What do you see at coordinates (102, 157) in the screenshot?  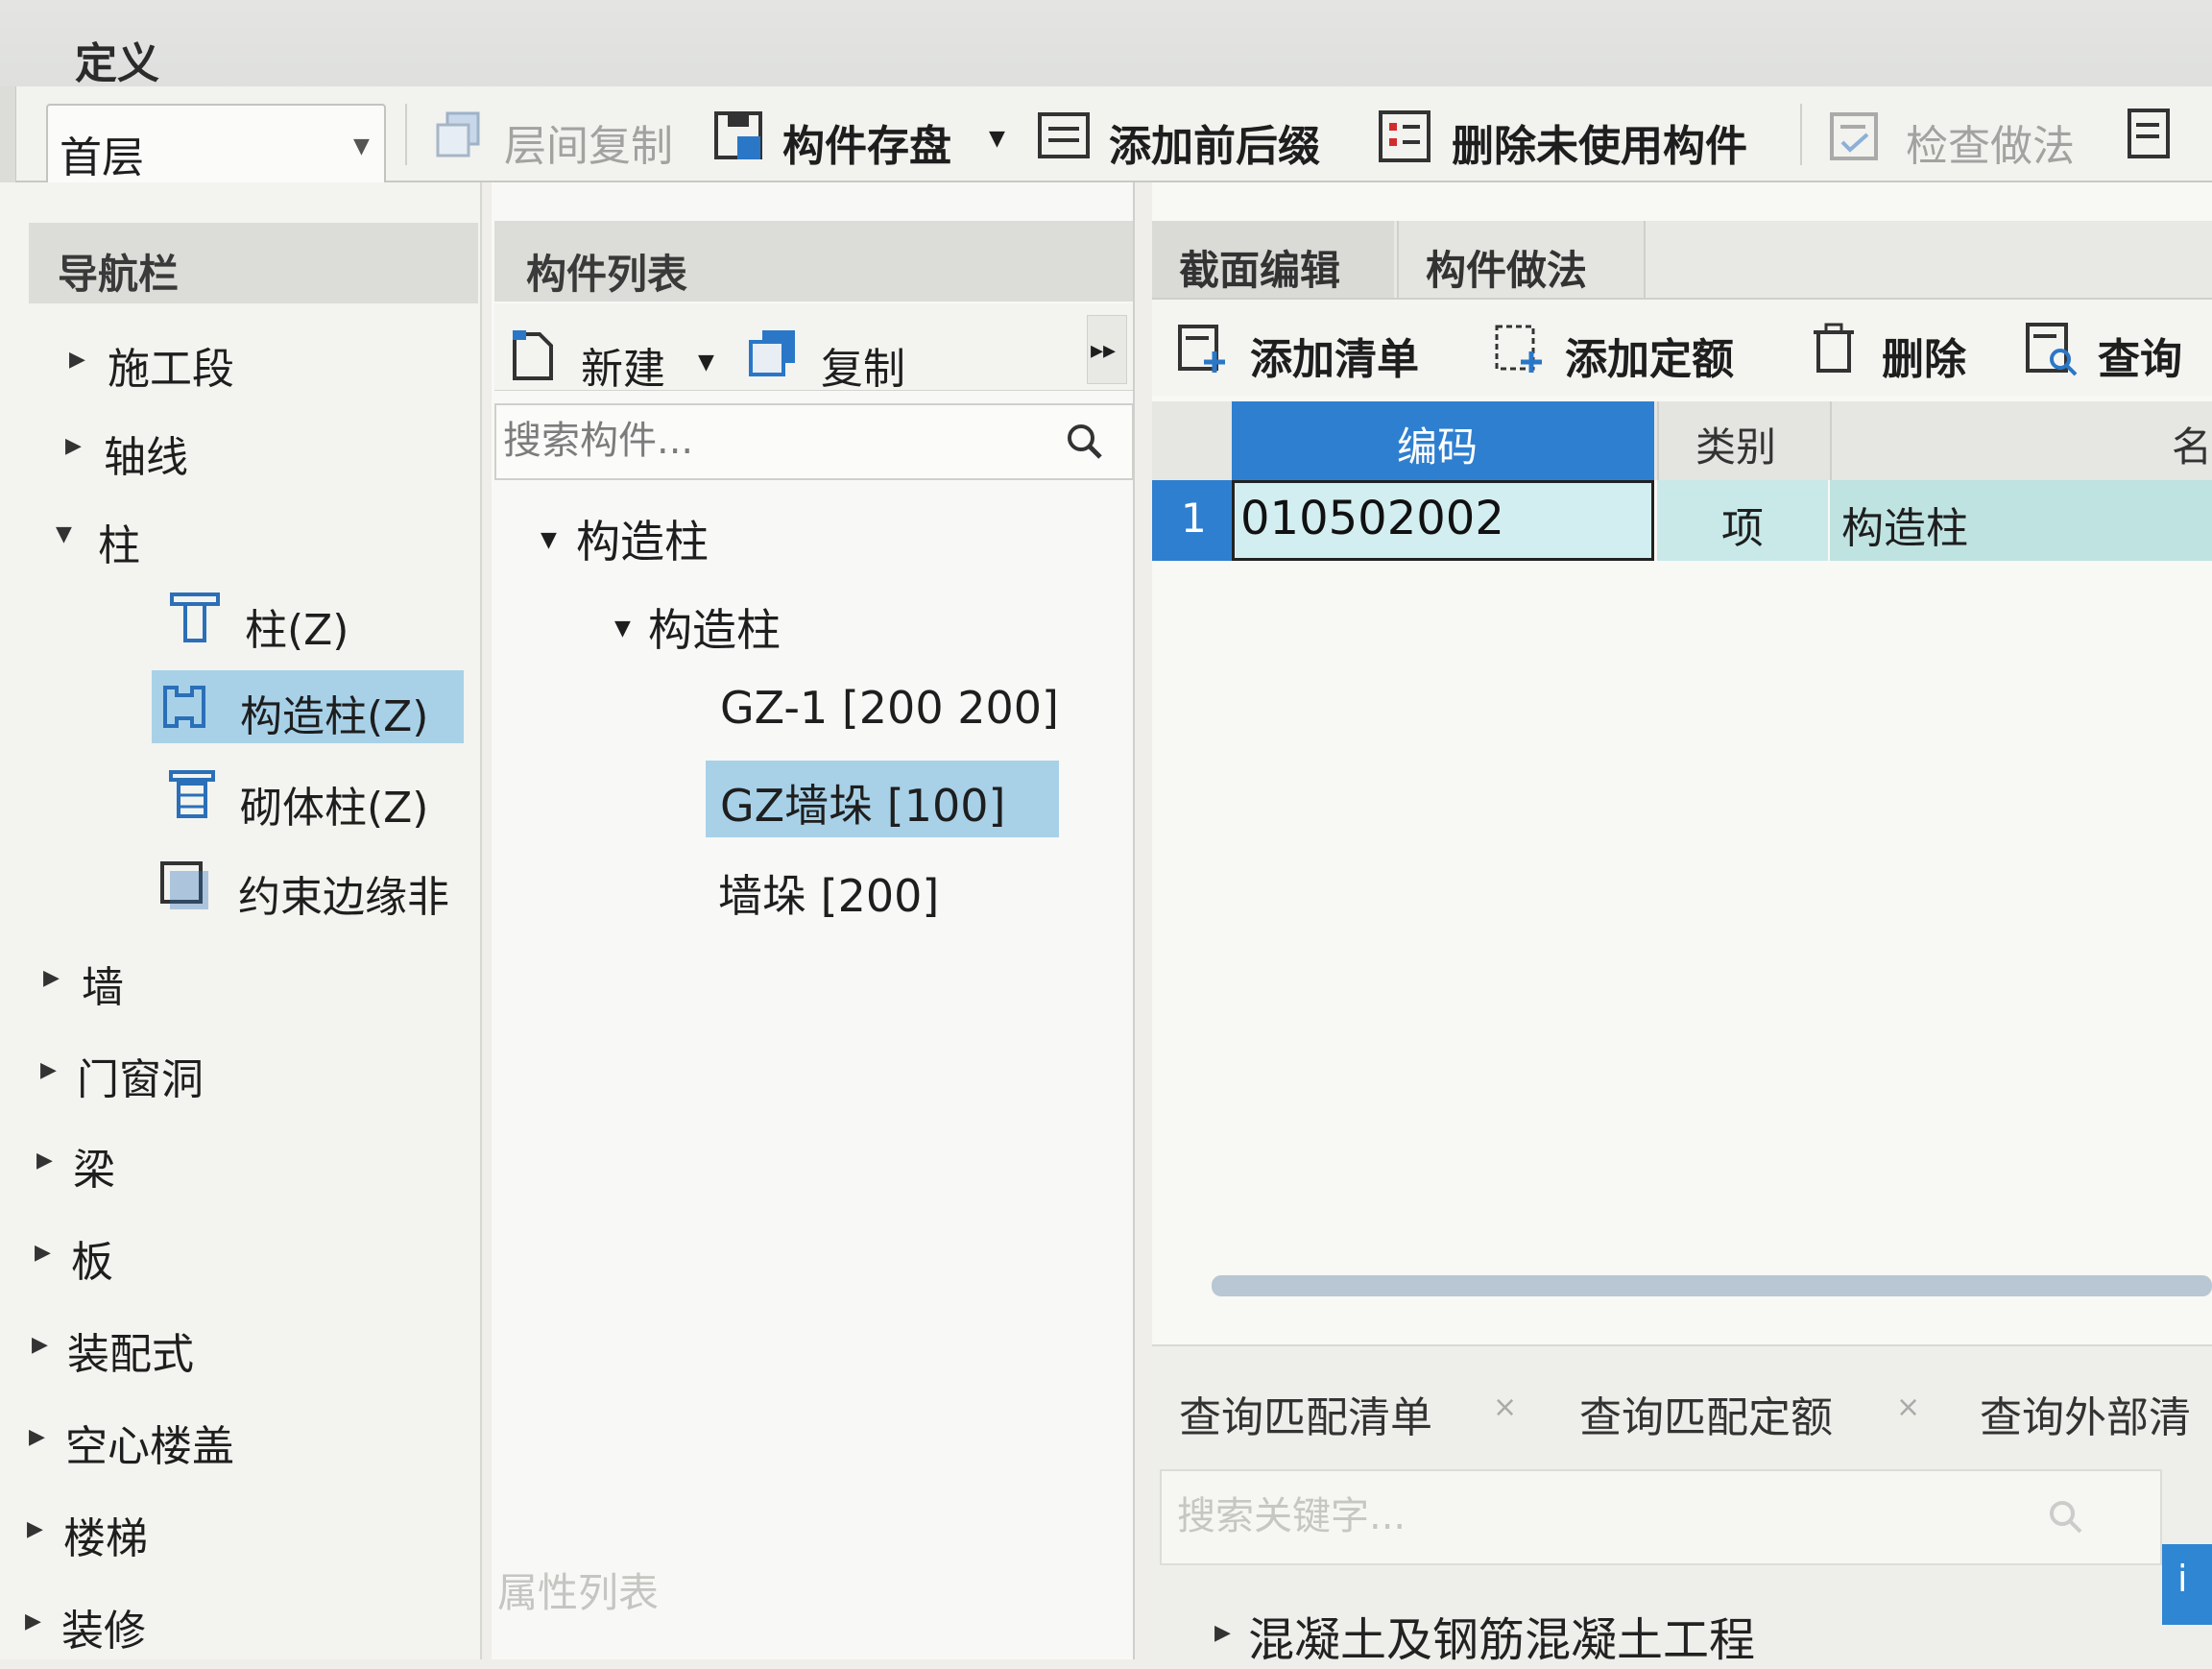 I see `floor-select-value: 首层` at bounding box center [102, 157].